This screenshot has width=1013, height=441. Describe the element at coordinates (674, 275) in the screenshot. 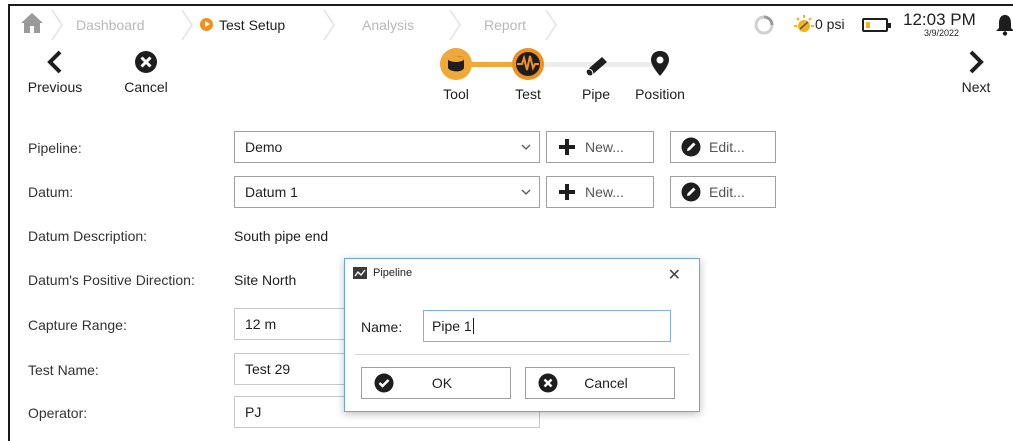

I see `dialog-close-icon: ✕` at that location.